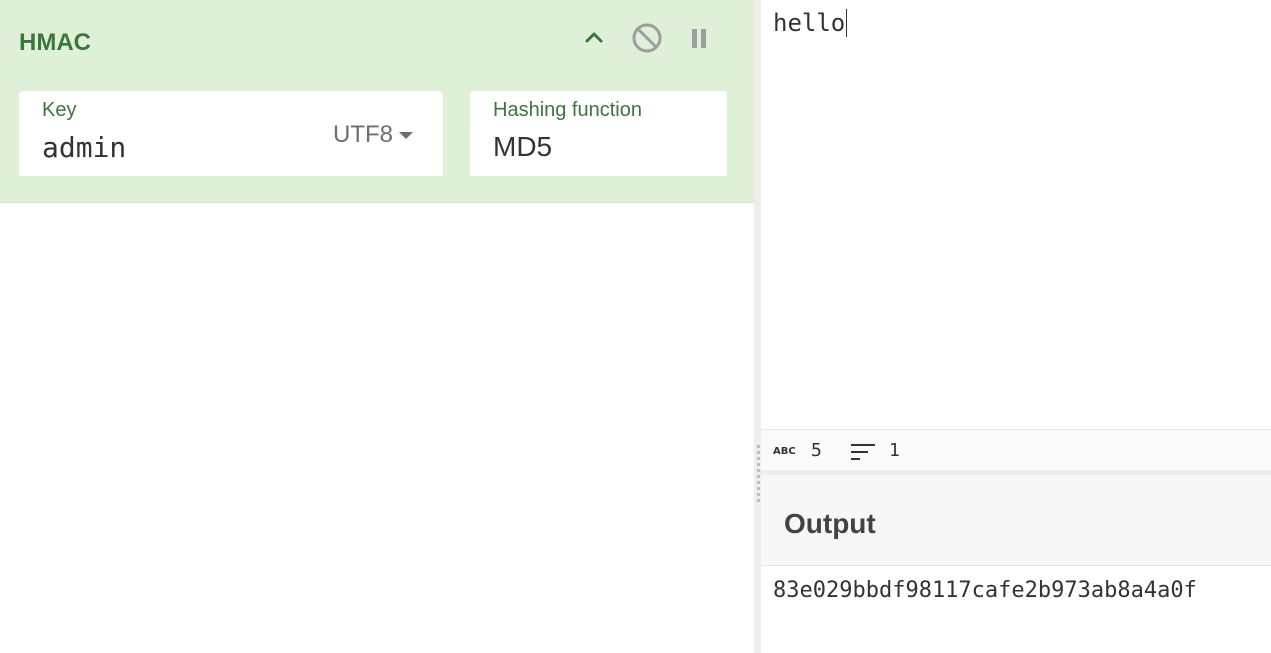 The image size is (1271, 653). What do you see at coordinates (894, 450) in the screenshot?
I see `input-lines: 1` at bounding box center [894, 450].